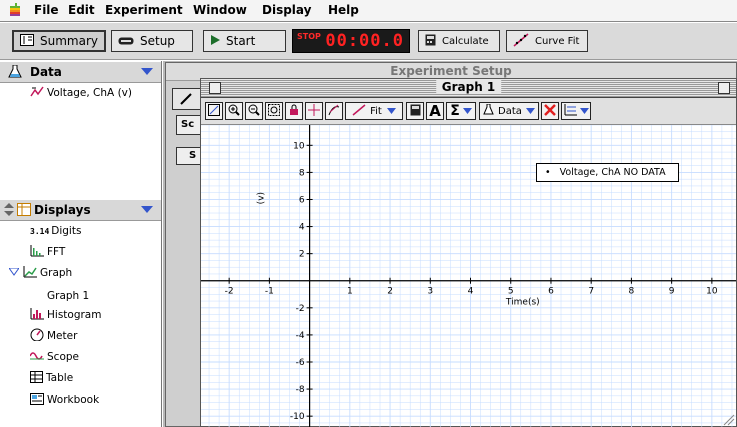 This screenshot has height=427, width=737. I want to click on display-item-label: Digits, so click(66, 231).